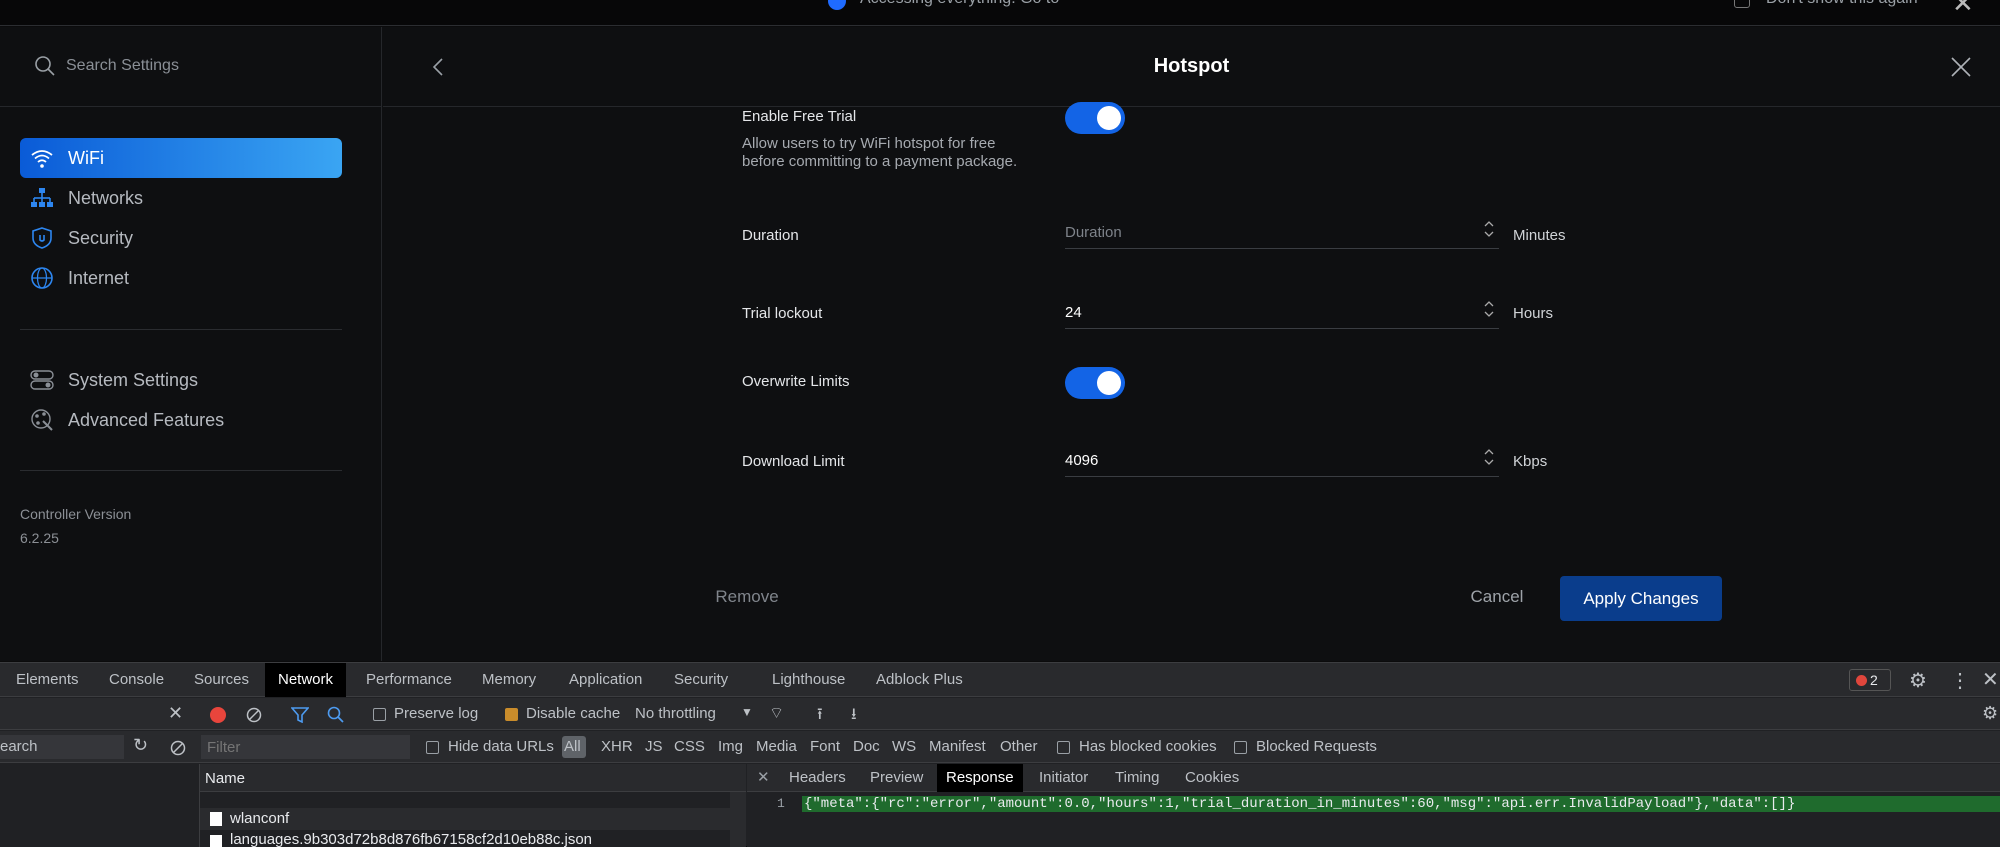  What do you see at coordinates (776, 746) in the screenshot?
I see `type-media: Media` at bounding box center [776, 746].